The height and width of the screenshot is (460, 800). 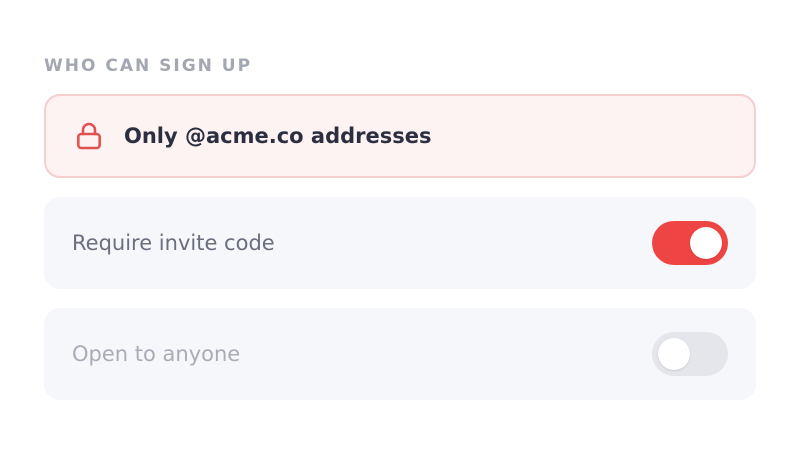 I want to click on lock-icon, so click(x=90, y=136).